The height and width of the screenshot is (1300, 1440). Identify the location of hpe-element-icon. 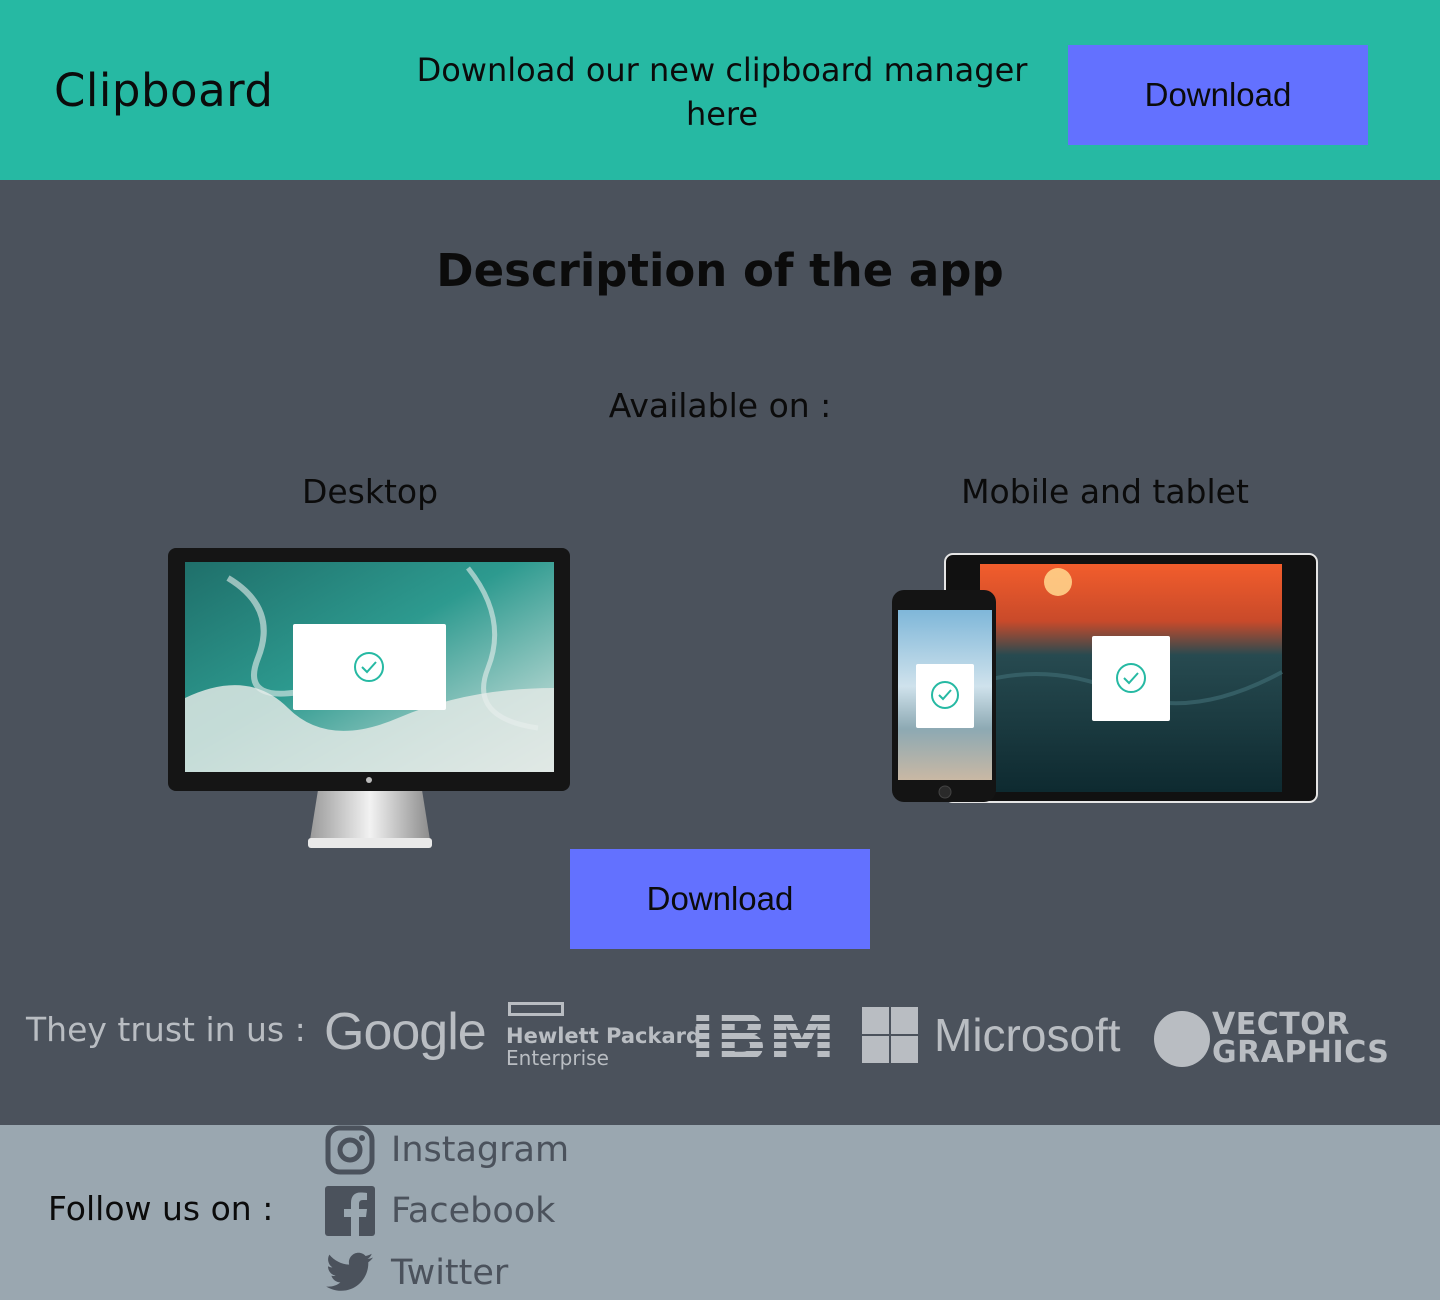
(536, 1009).